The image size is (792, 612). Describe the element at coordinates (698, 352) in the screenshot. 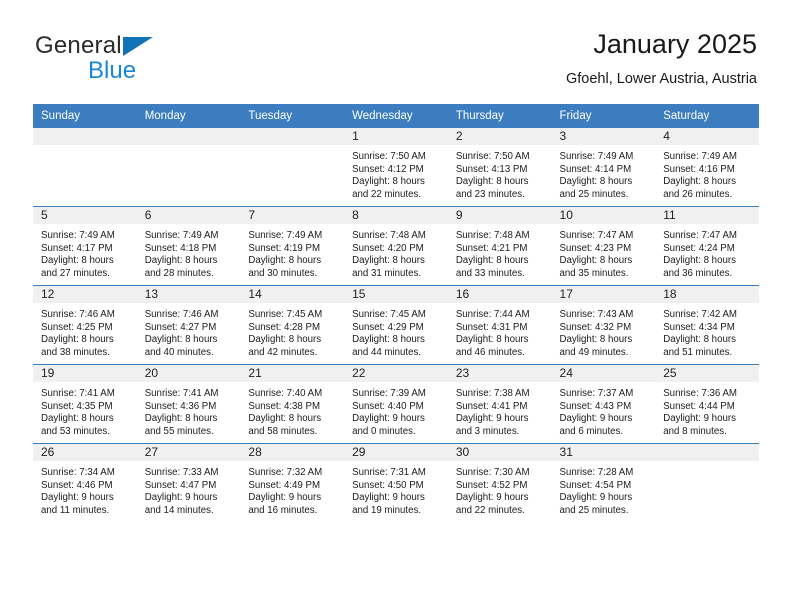

I see `daylight-text-line2: and 51 minutes.` at that location.